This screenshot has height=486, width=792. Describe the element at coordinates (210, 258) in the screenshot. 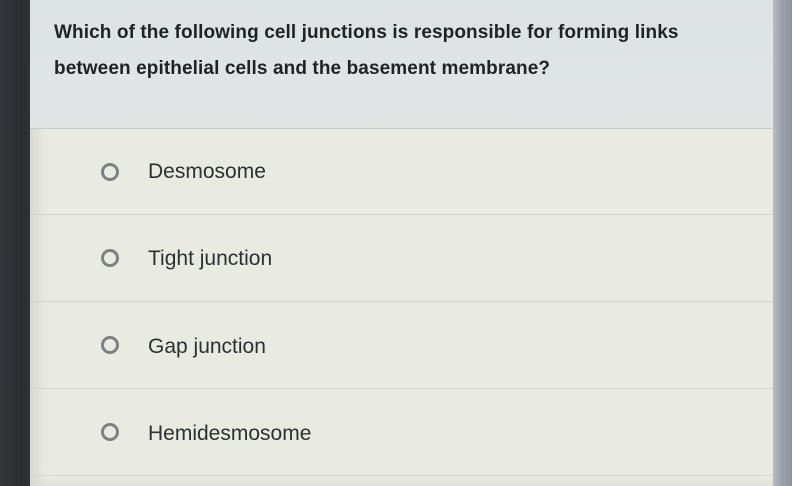

I see `answer-option-label: Tight junction` at that location.